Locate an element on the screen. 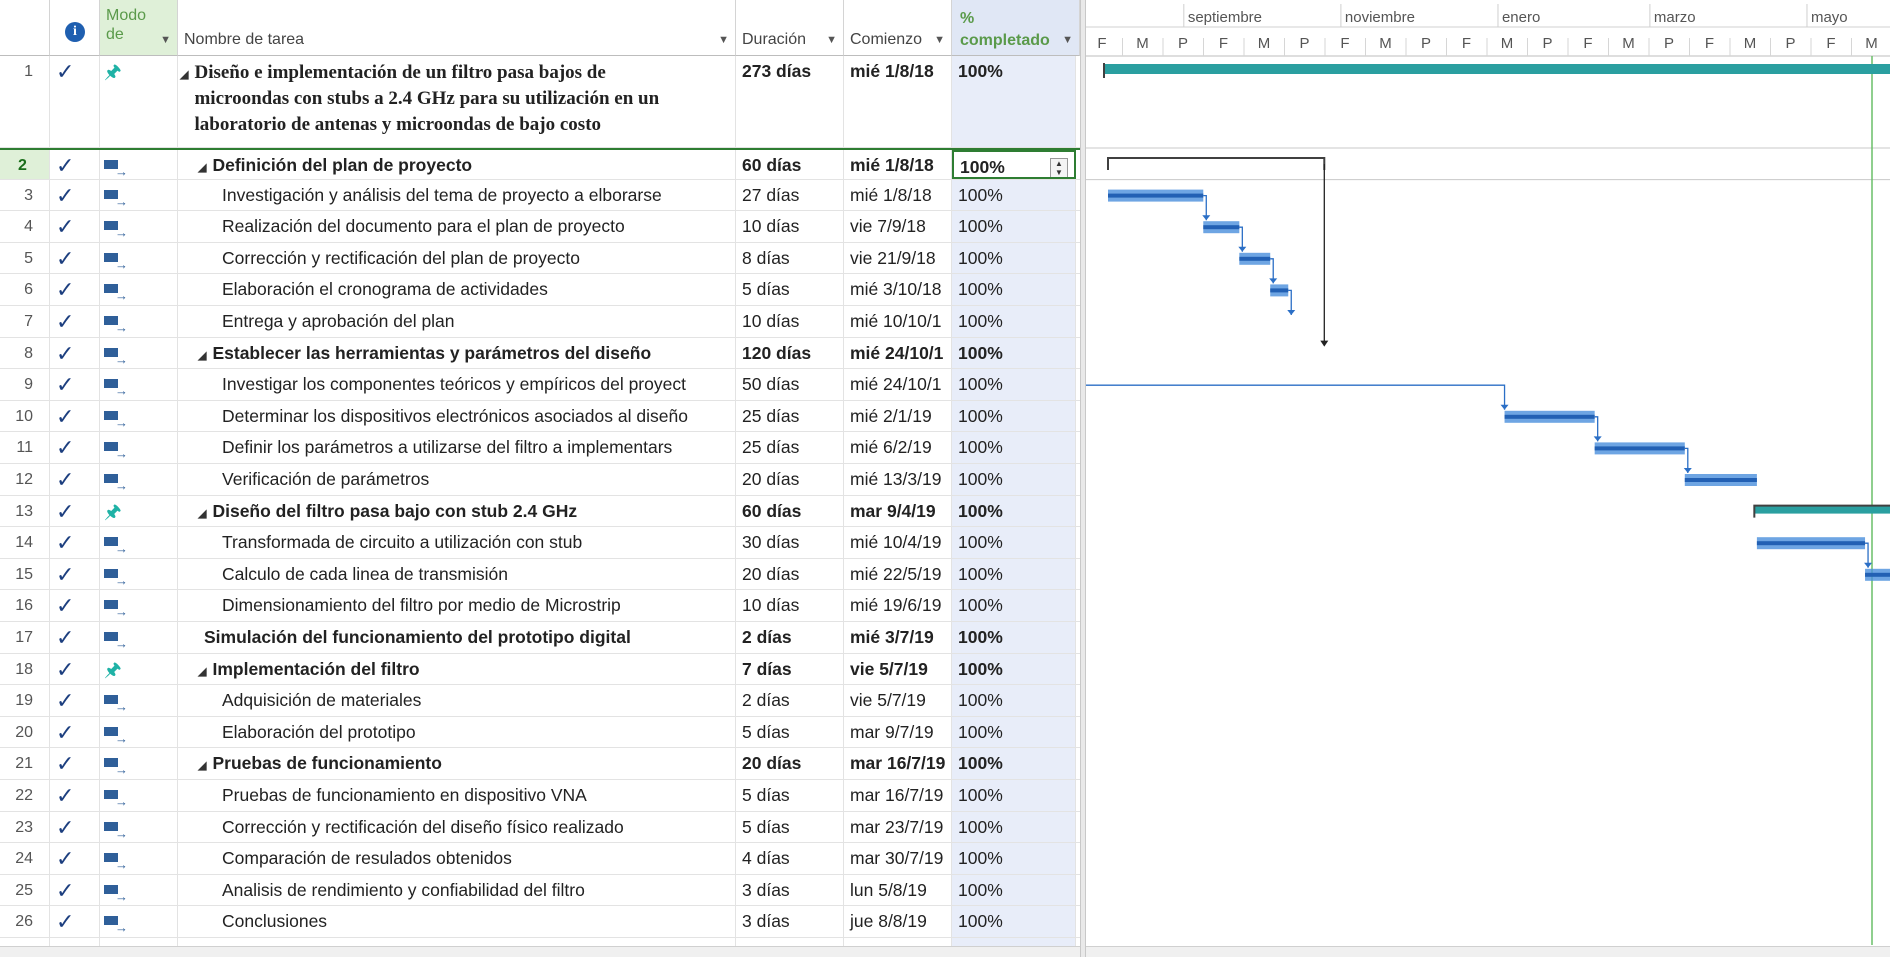 This screenshot has height=957, width=1890. start-date-cell: mar 9/7/19 is located at coordinates (898, 732).